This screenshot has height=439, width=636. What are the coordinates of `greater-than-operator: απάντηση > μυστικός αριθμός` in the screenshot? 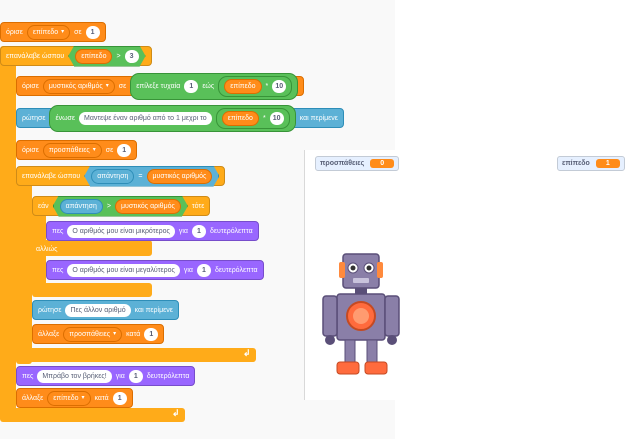 It's located at (120, 206).